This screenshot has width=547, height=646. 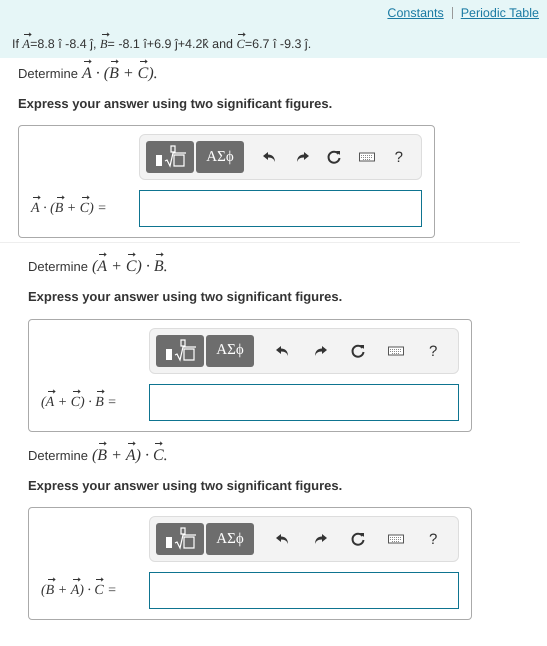 I want to click on answer-label: (A + C) · B =, so click(x=95, y=402).